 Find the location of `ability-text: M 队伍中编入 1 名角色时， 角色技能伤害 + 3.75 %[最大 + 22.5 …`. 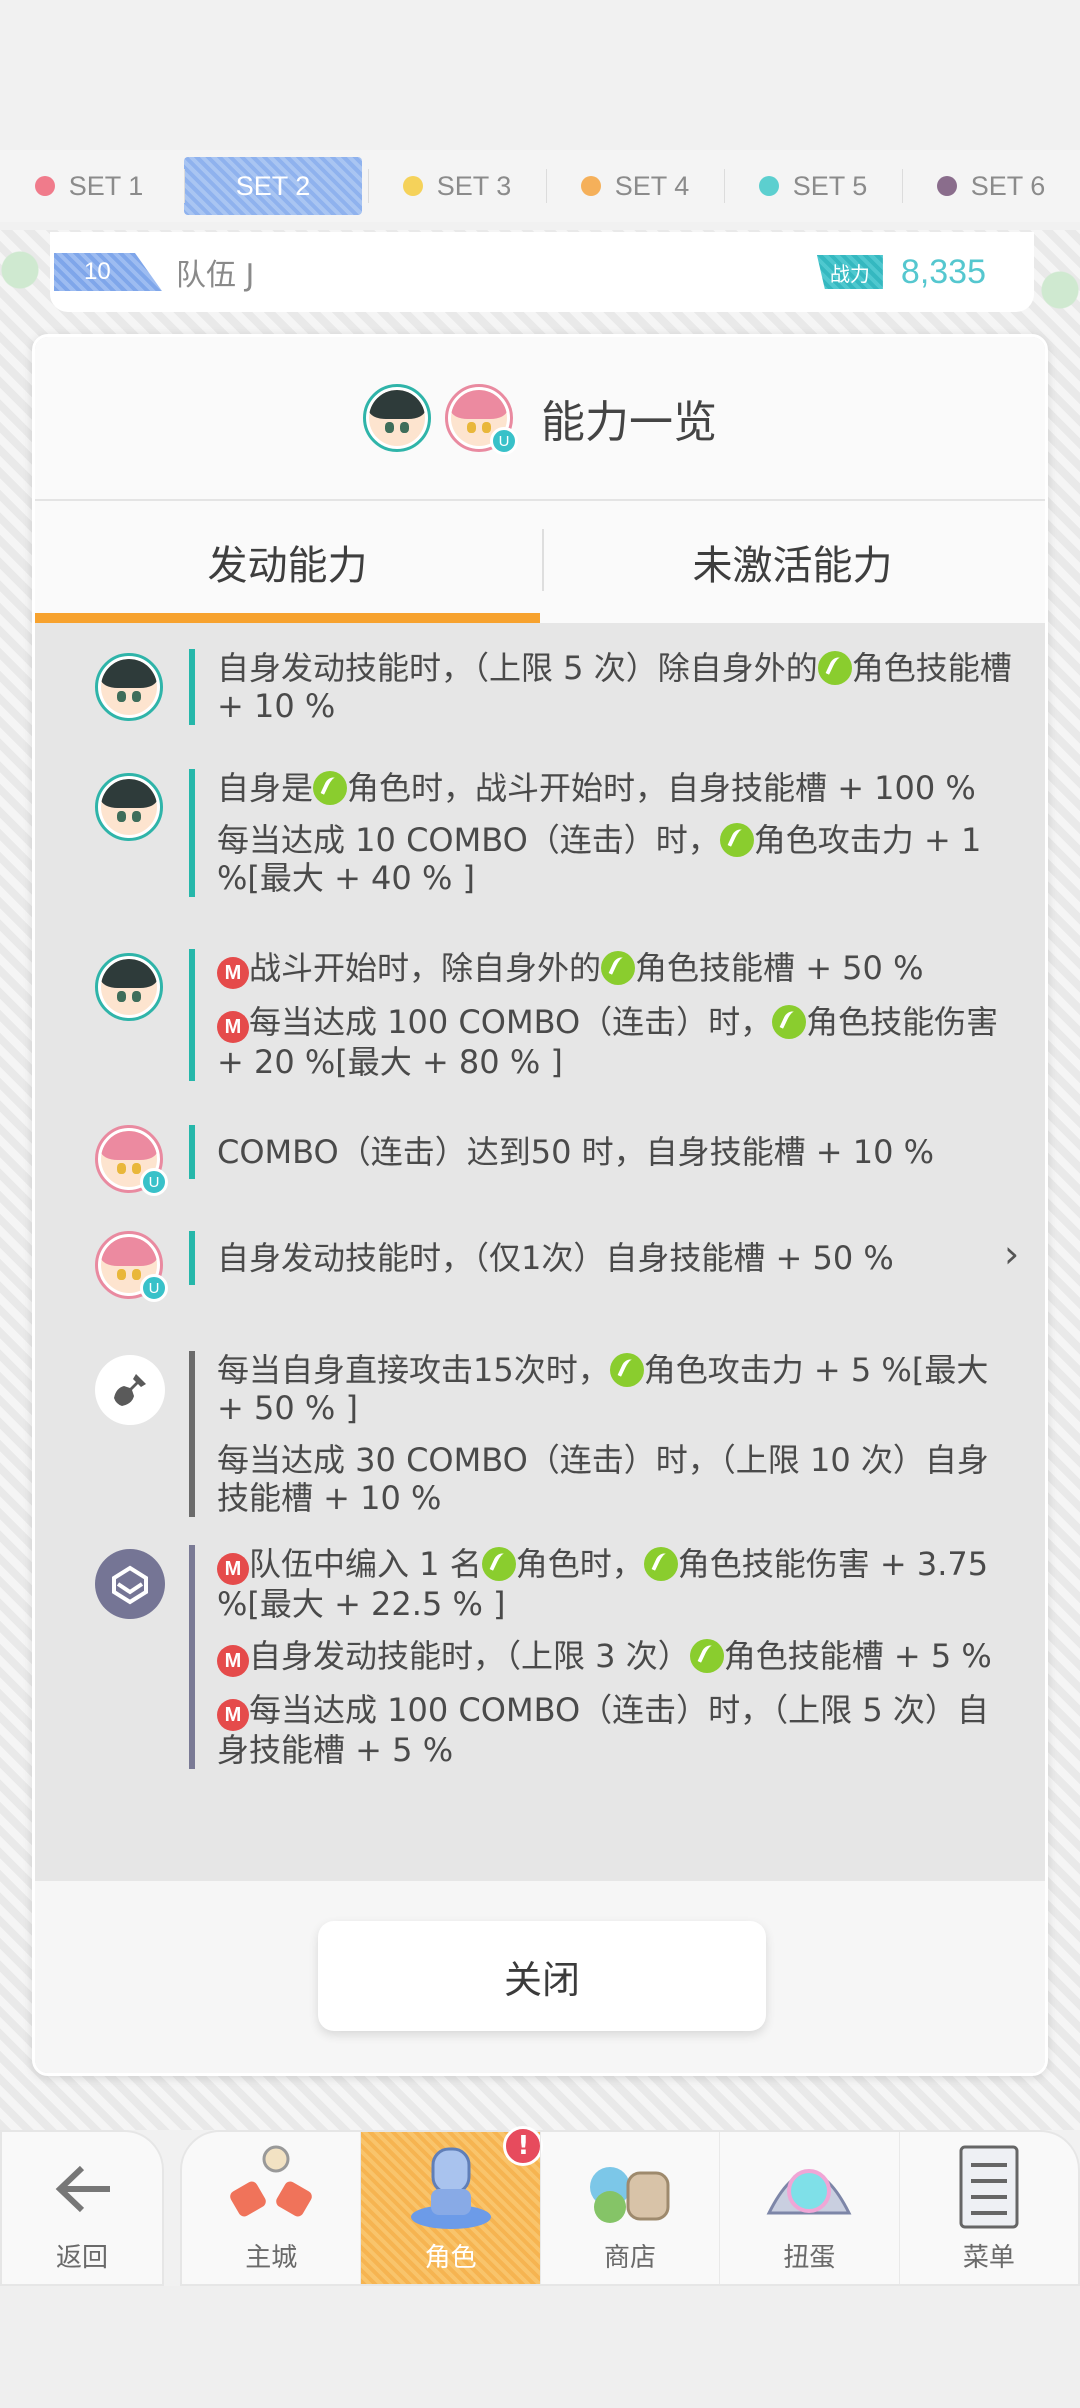

ability-text: M 队伍中编入 1 名角色时， 角色技能伤害 + 3.75 %[最大 + 22.5 … is located at coordinates (604, 1657).